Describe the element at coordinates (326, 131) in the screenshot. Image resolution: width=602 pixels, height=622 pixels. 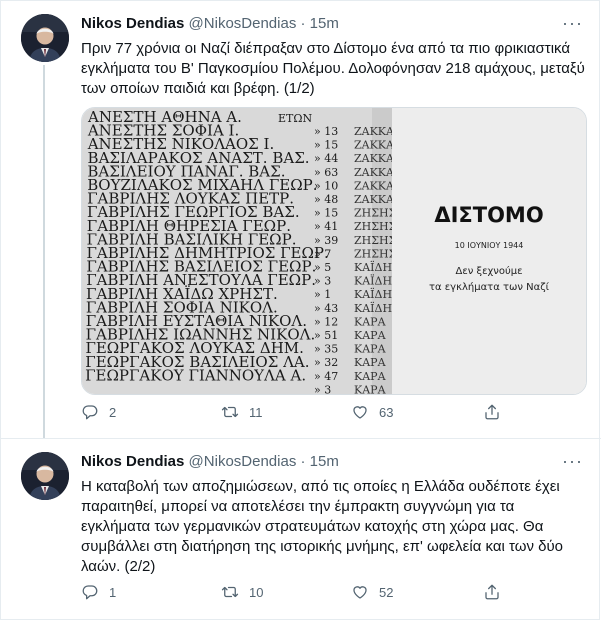
I see `memorial-age: » 13` at that location.